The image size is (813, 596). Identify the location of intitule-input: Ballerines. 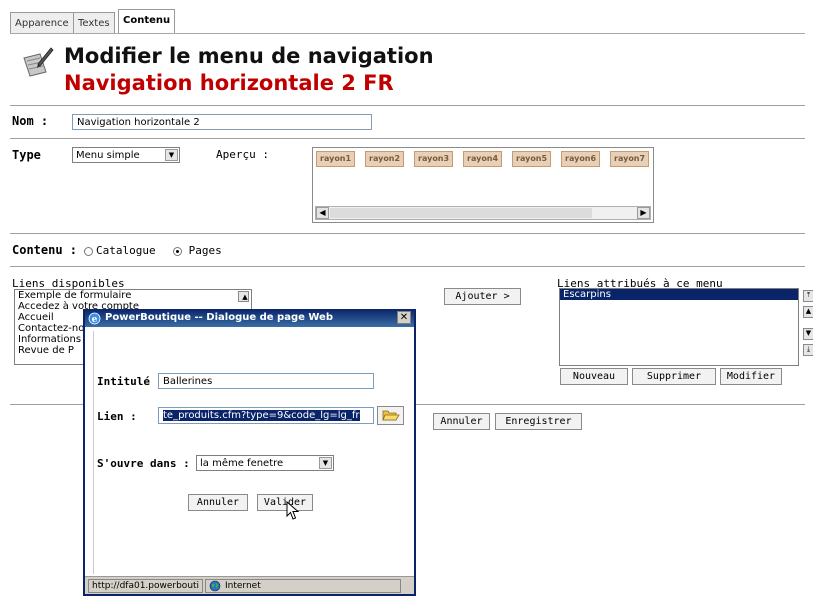
(266, 381).